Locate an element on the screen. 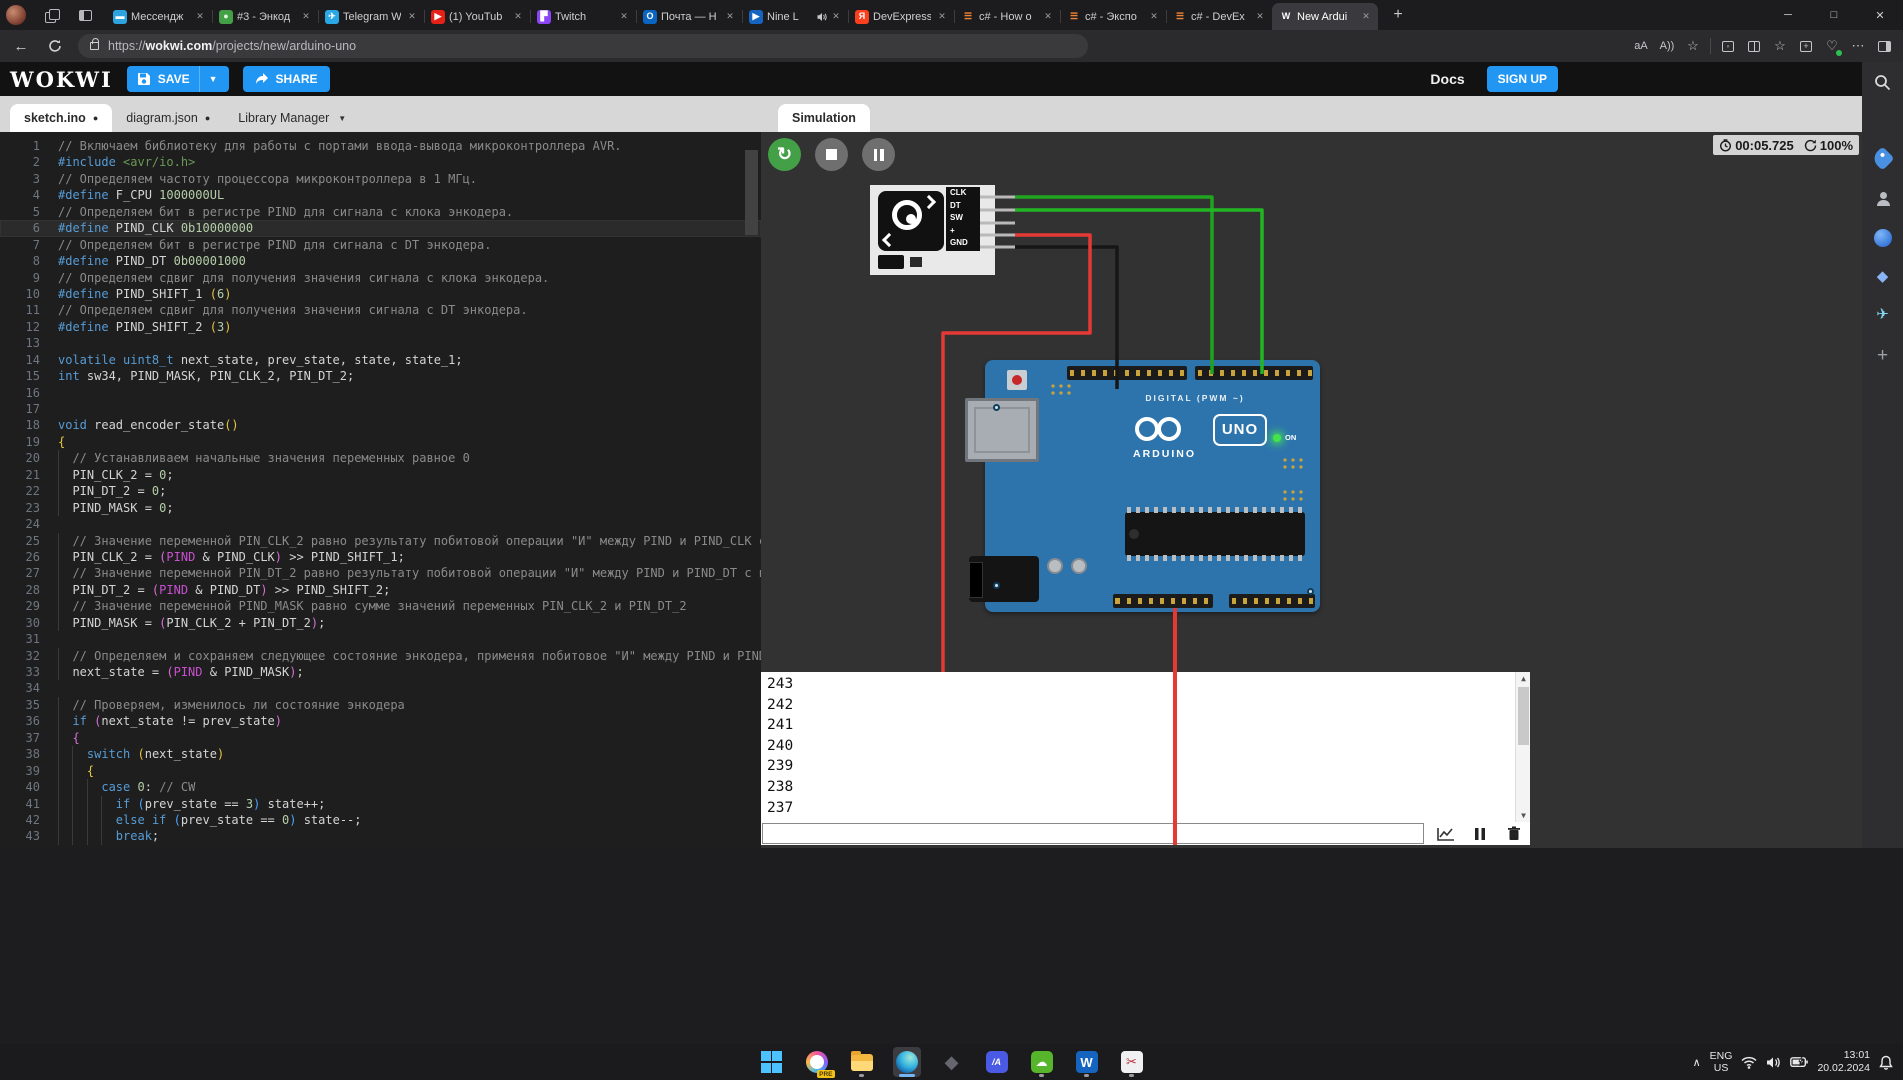  code-line: 13 is located at coordinates (380, 343).